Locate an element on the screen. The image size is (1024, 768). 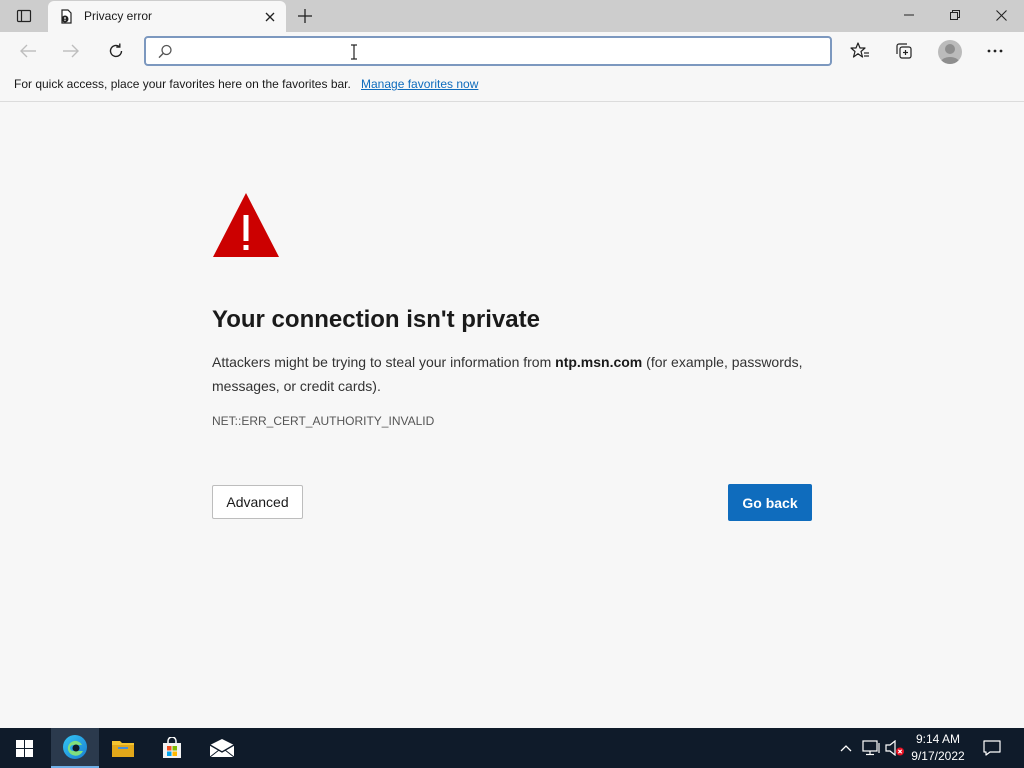
edge-browser-icon is located at coordinates (75, 747).